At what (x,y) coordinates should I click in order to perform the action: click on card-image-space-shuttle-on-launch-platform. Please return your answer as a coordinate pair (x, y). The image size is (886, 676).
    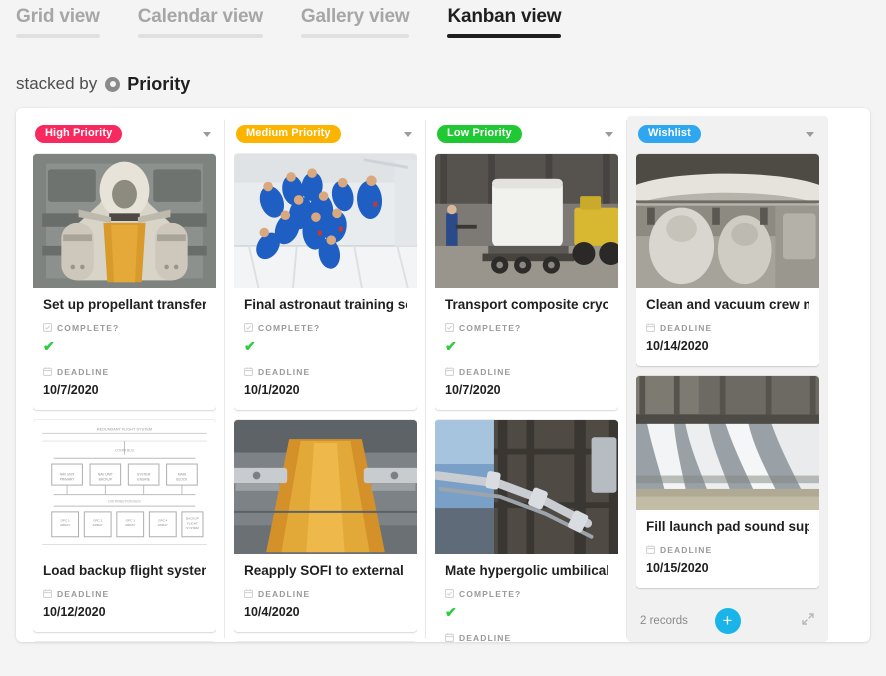
    Looking at the image, I should click on (124, 221).